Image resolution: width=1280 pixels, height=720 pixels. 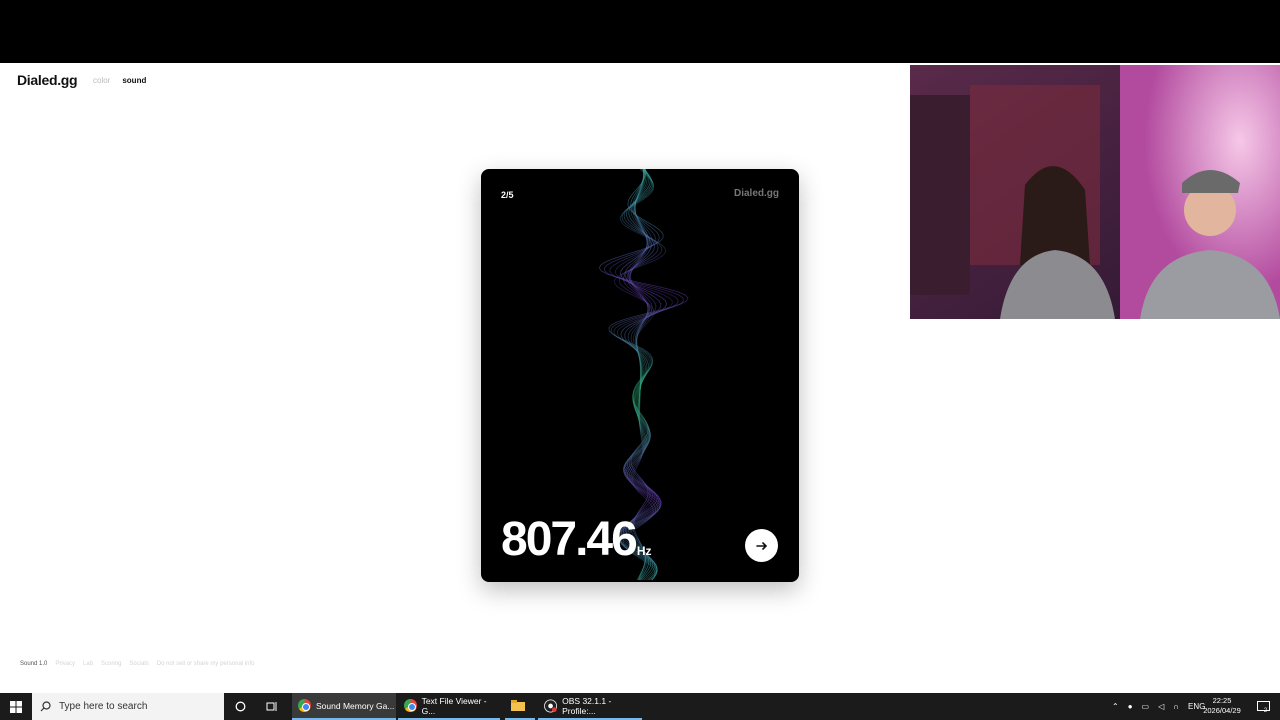 I want to click on file-explorer-icon, so click(x=518, y=705).